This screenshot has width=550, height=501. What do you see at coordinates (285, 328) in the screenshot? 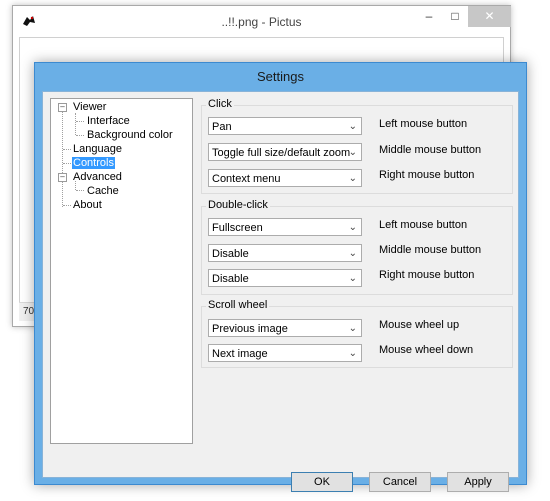
I see `wheel-up-select: Previous image ⌄` at bounding box center [285, 328].